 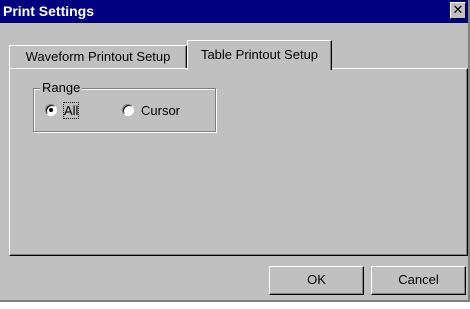 I want to click on ok-button: OK, so click(x=316, y=280).